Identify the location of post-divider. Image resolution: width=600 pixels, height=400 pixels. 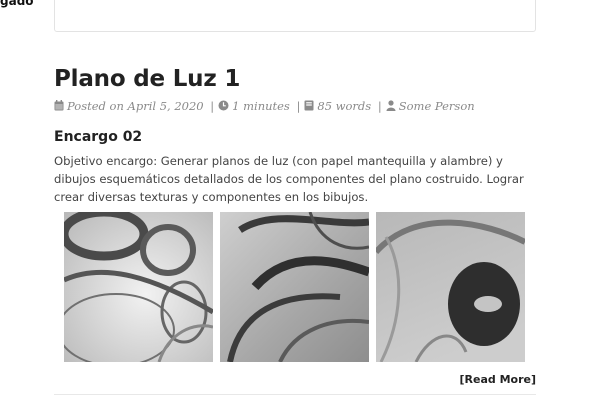
(295, 394).